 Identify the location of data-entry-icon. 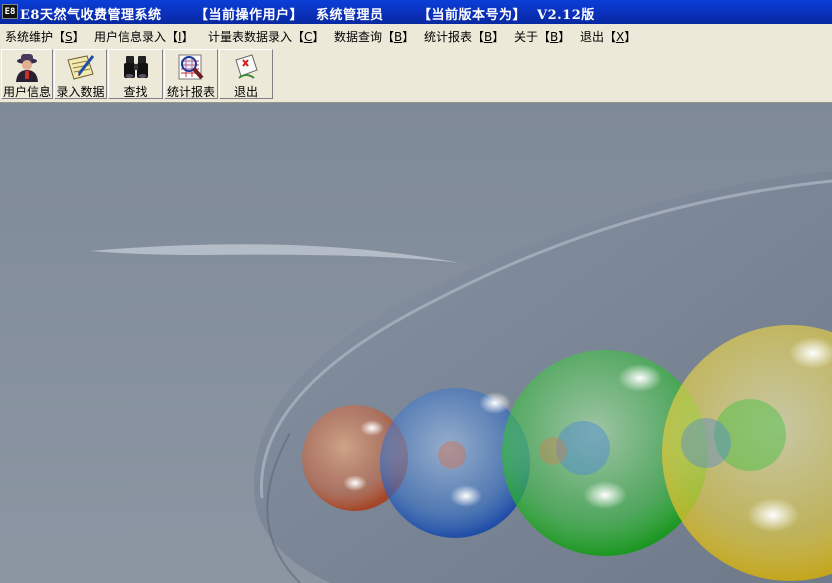
(80, 67).